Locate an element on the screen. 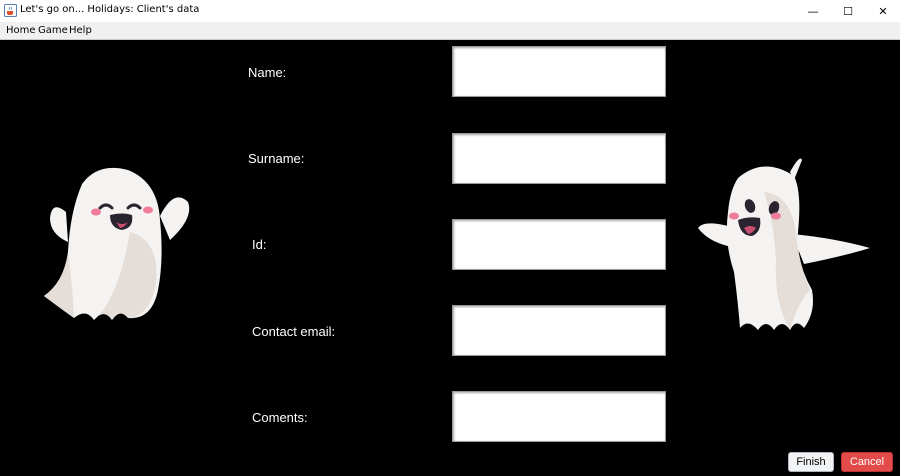 This screenshot has width=900, height=476. close-button: ✕ is located at coordinates (883, 11).